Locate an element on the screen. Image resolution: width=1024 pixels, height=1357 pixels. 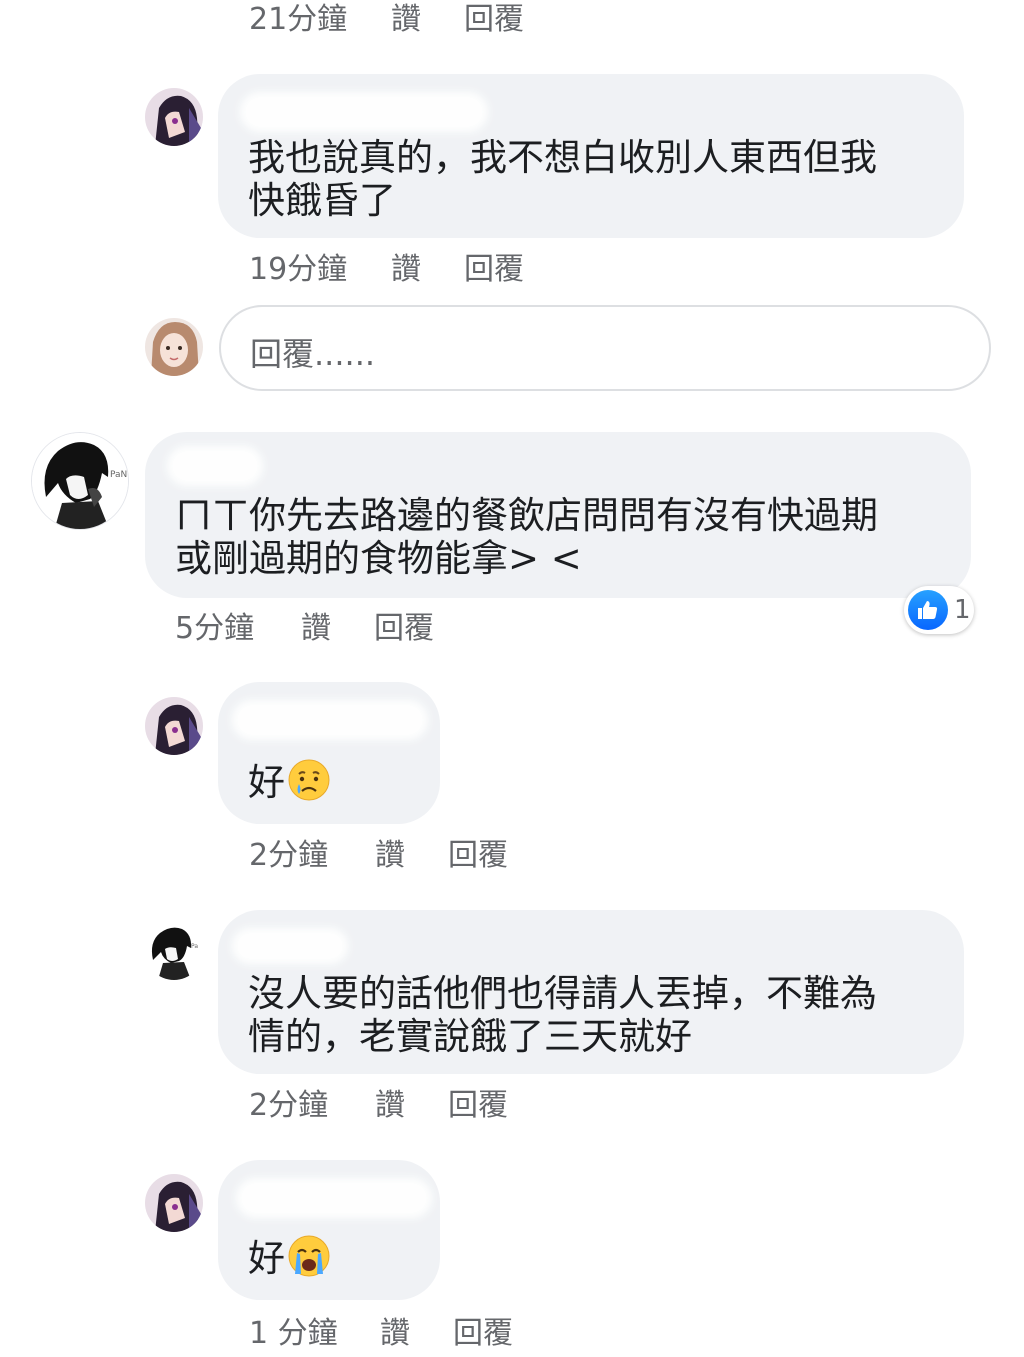
comment-time: 19分鐘 is located at coordinates (298, 269).